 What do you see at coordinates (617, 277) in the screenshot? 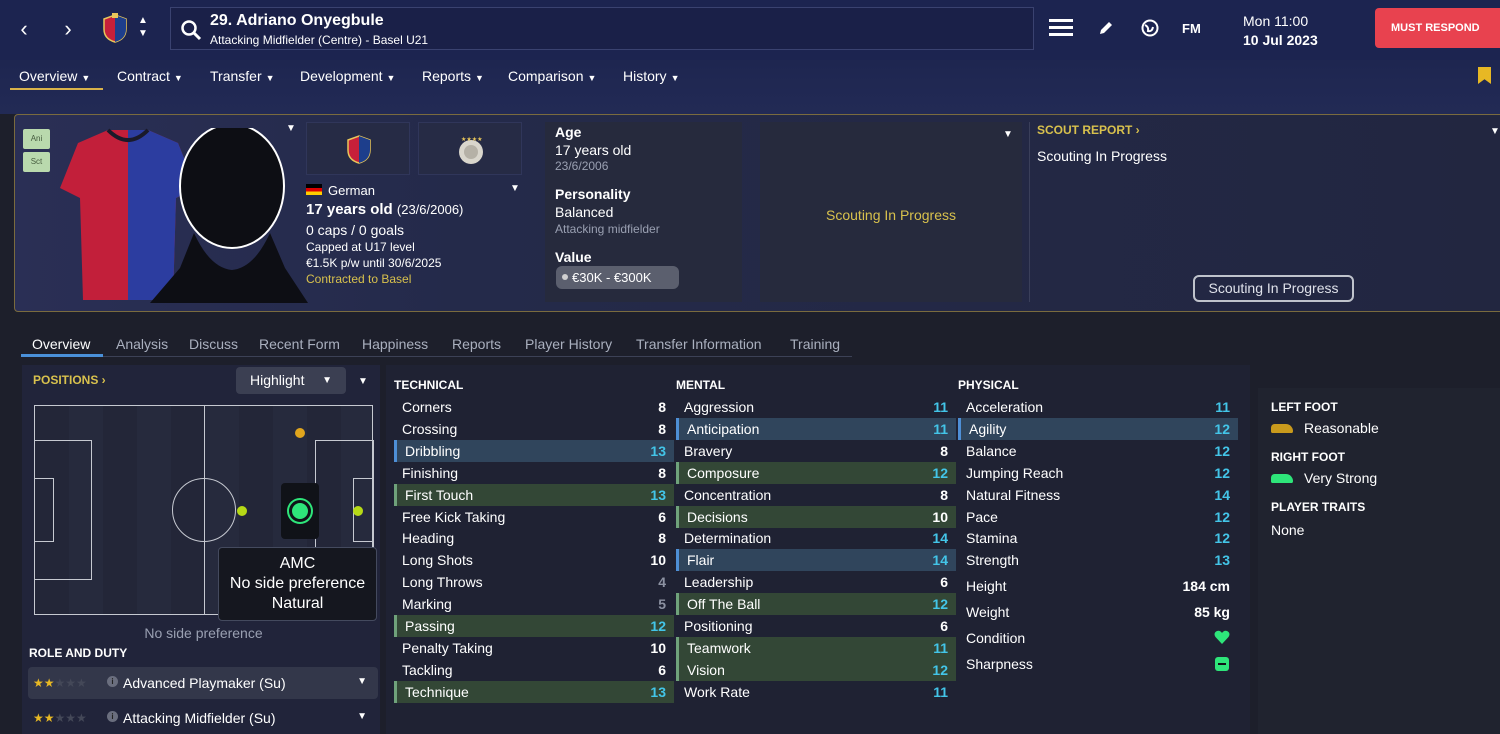
I see `value-range-pill: €30K - €300K` at bounding box center [617, 277].